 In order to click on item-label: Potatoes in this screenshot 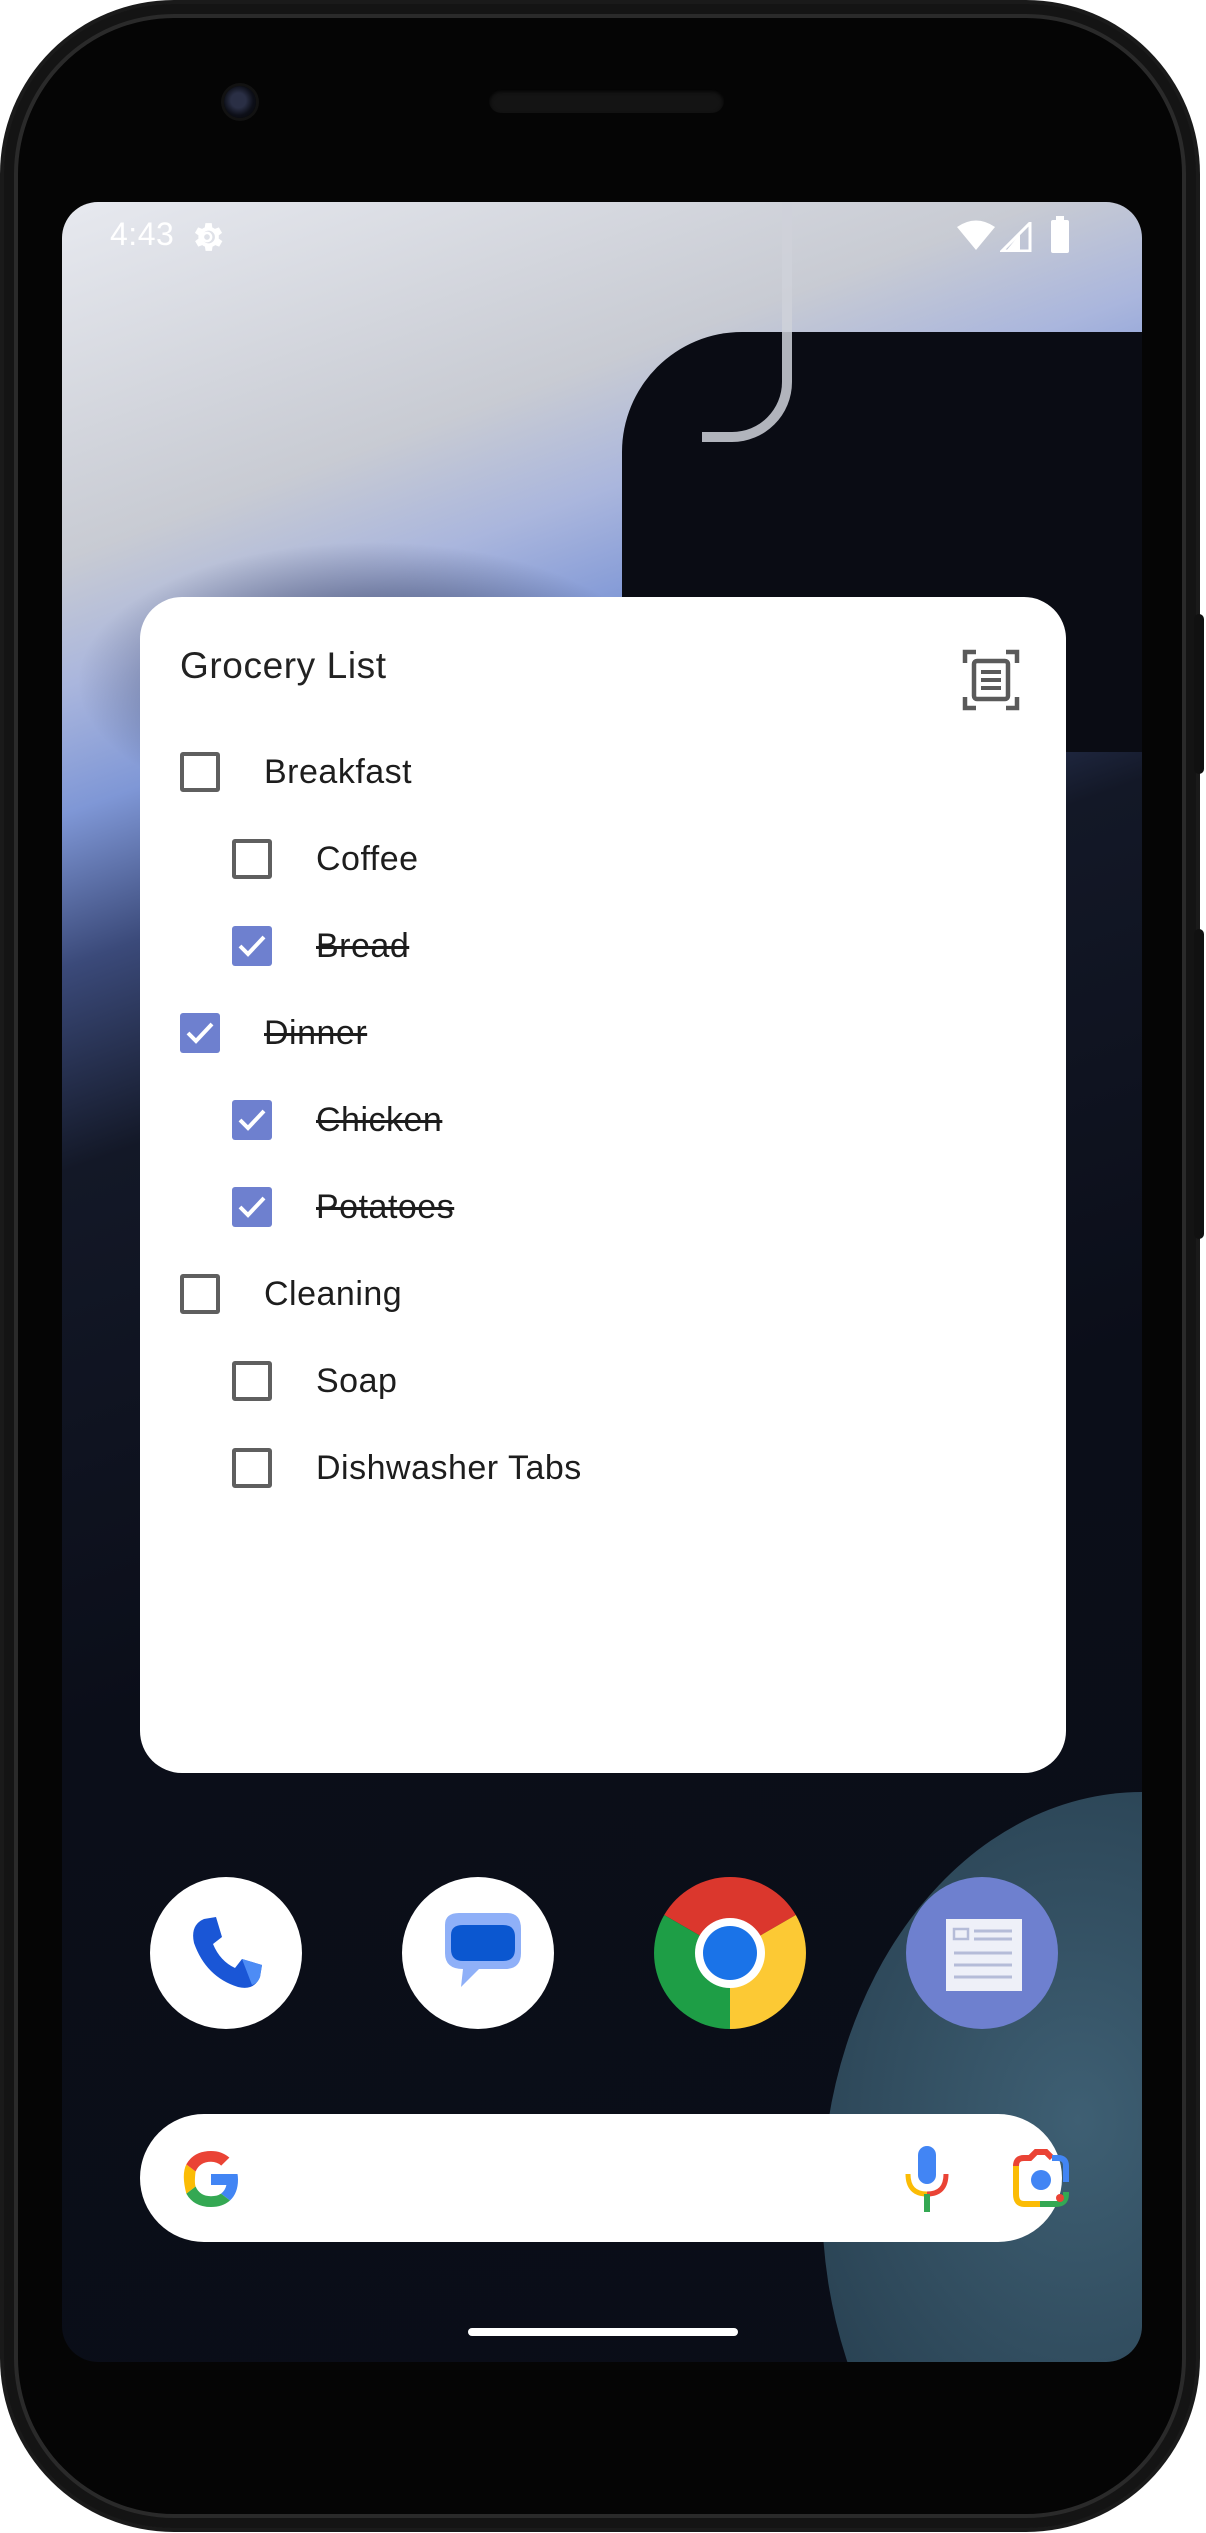, I will do `click(385, 1206)`.